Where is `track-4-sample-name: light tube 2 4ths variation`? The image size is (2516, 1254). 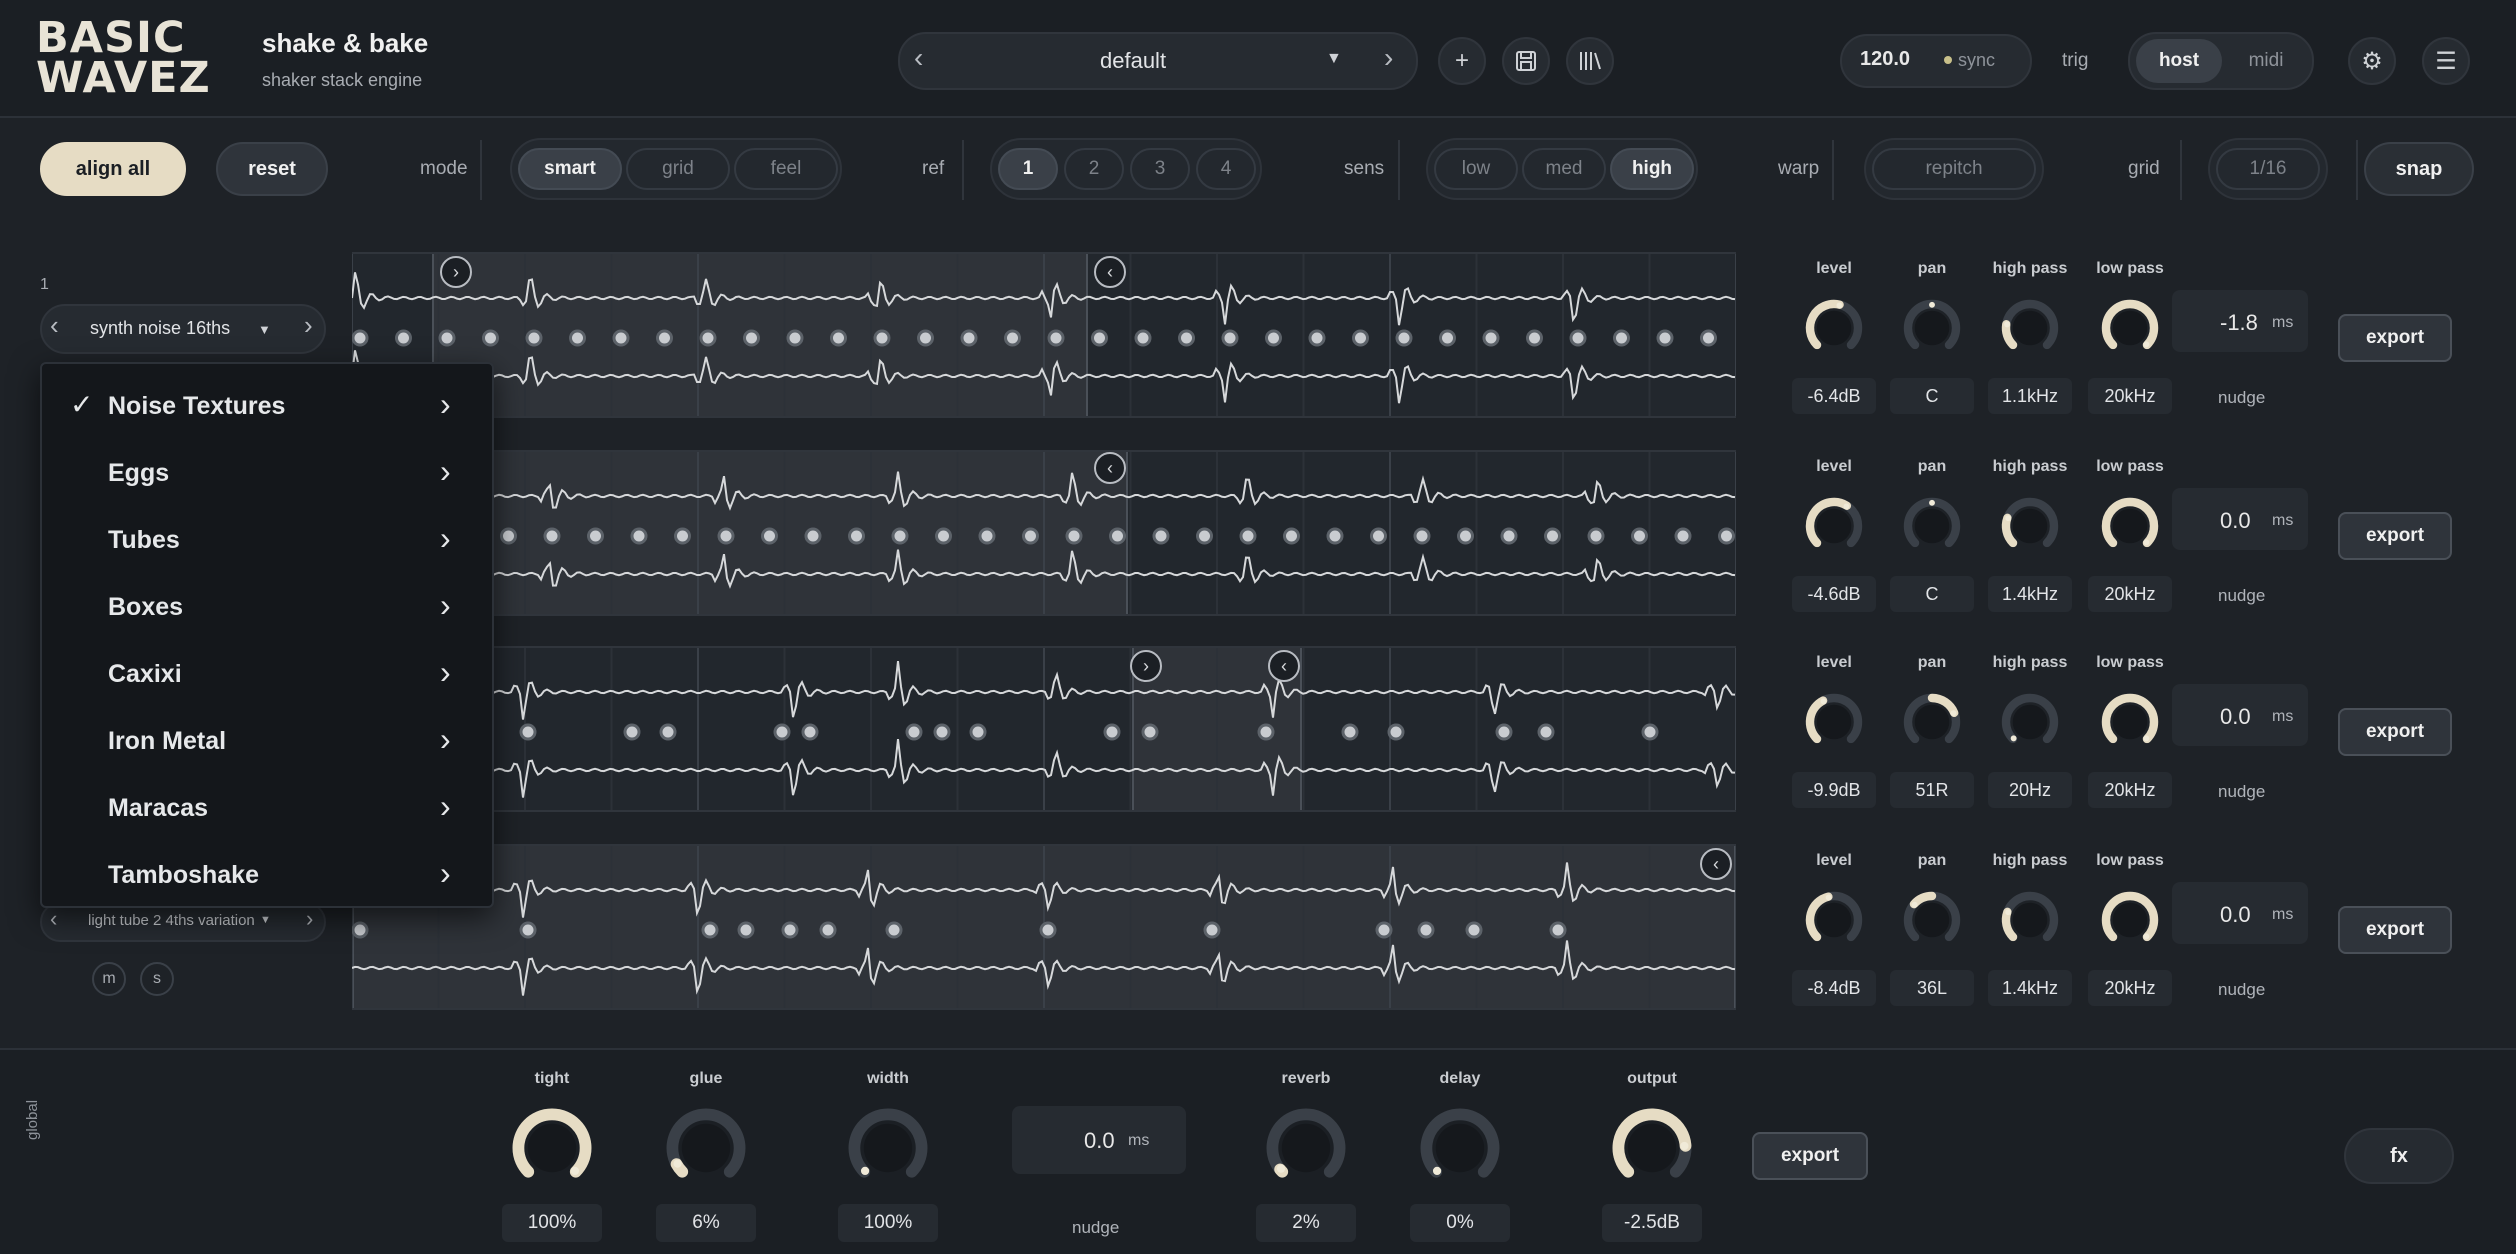
track-4-sample-name: light tube 2 4ths variation is located at coordinates (171, 920).